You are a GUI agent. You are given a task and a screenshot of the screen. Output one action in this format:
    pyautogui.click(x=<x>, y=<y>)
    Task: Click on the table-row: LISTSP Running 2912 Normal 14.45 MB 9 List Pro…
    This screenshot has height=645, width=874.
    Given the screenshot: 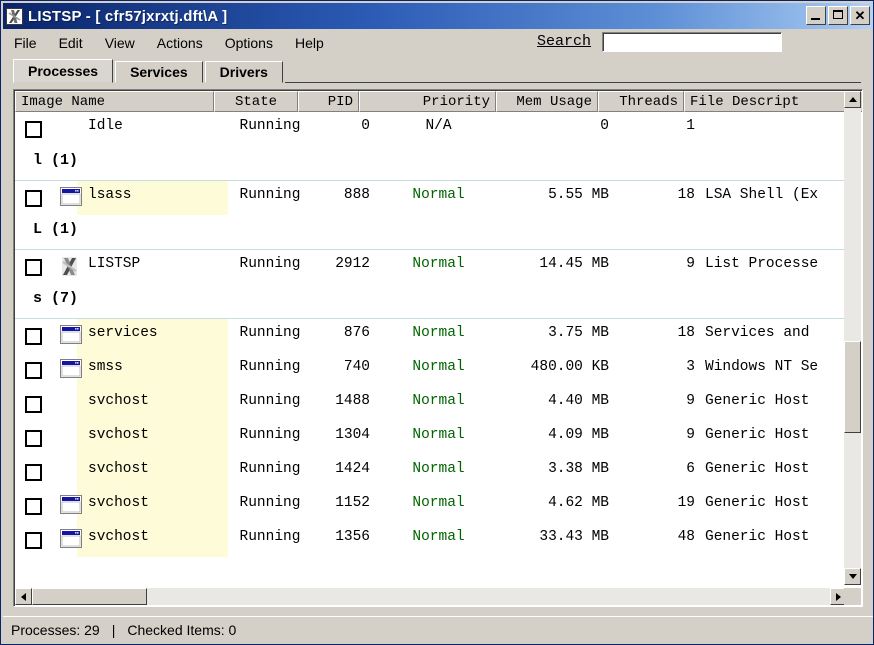 What is the action you would take?
    pyautogui.click(x=431, y=267)
    